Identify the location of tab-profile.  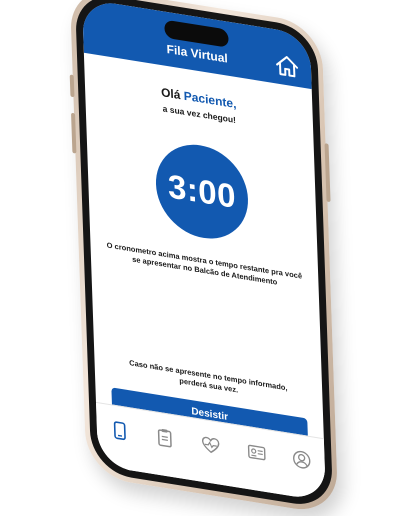
(301, 459).